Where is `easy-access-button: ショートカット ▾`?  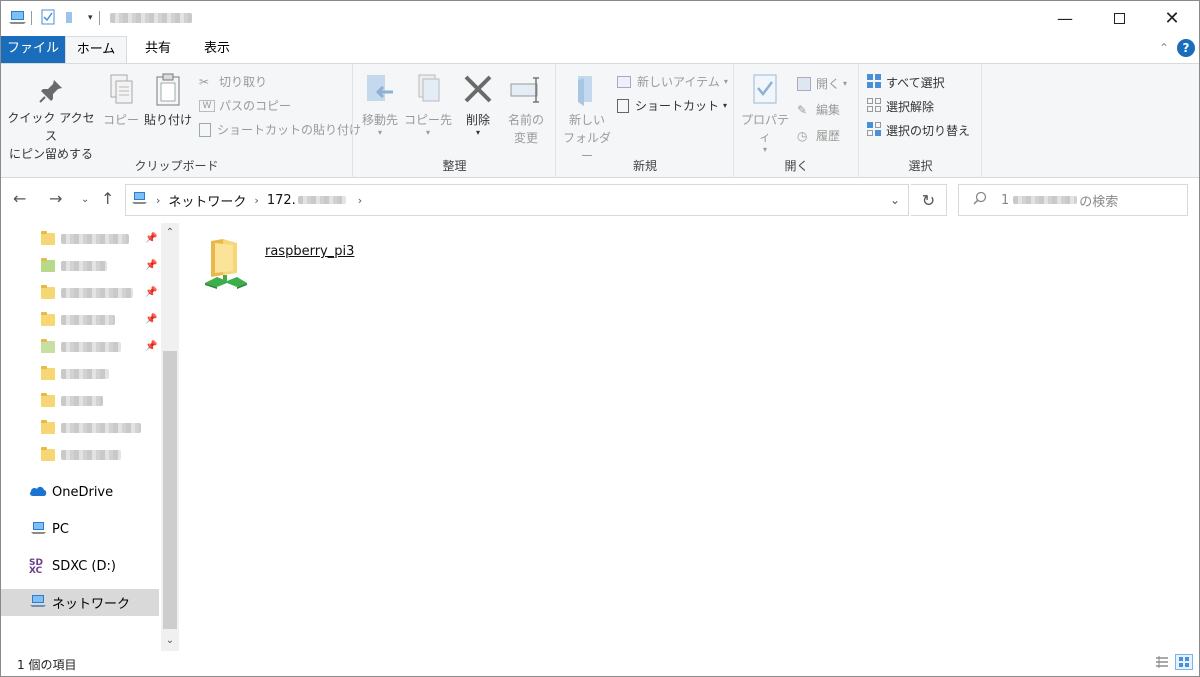
easy-access-button: ショートカット ▾ is located at coordinates (672, 105).